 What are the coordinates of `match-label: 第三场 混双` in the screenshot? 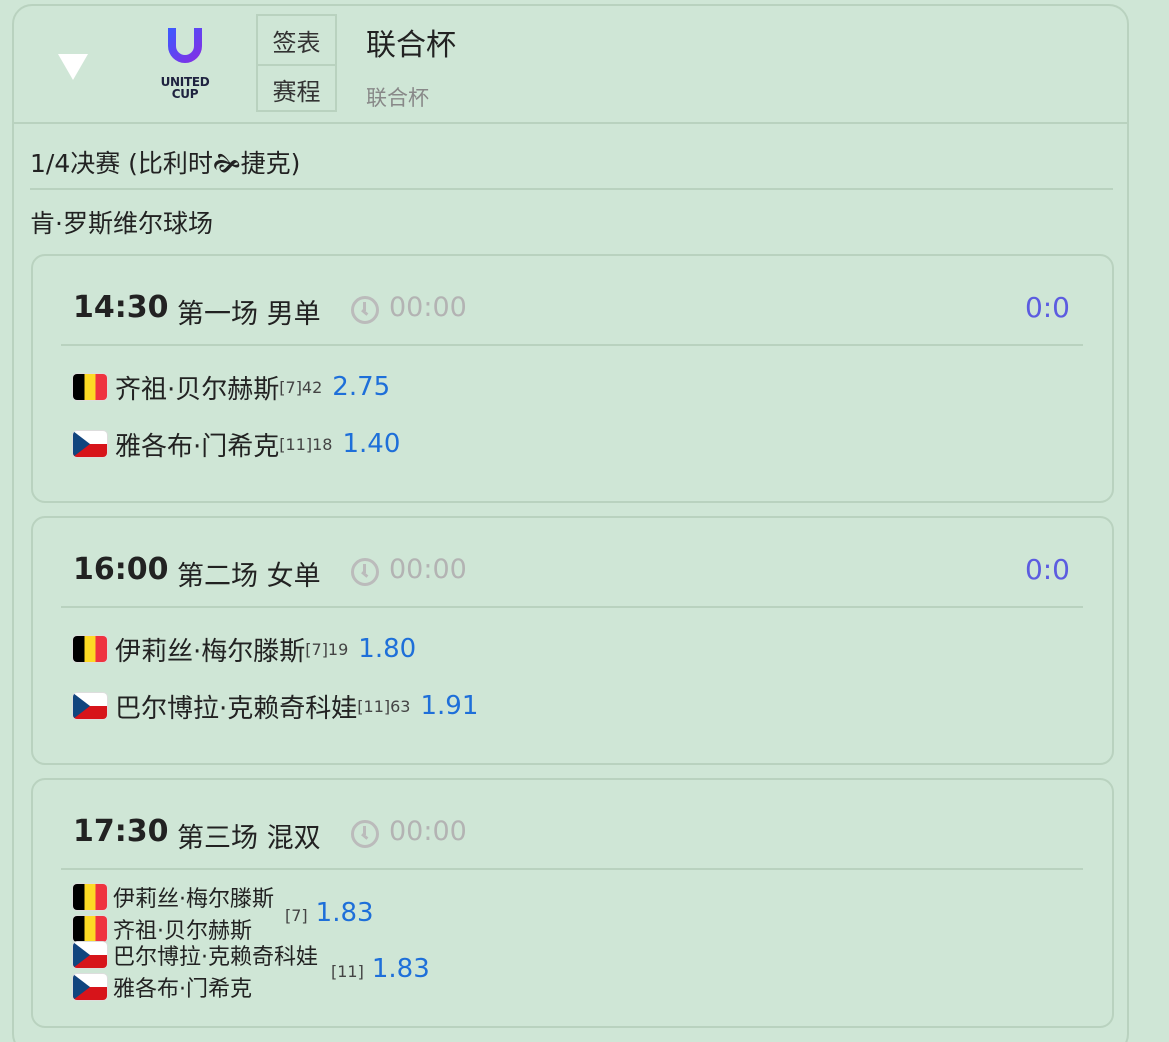 It's located at (249, 838).